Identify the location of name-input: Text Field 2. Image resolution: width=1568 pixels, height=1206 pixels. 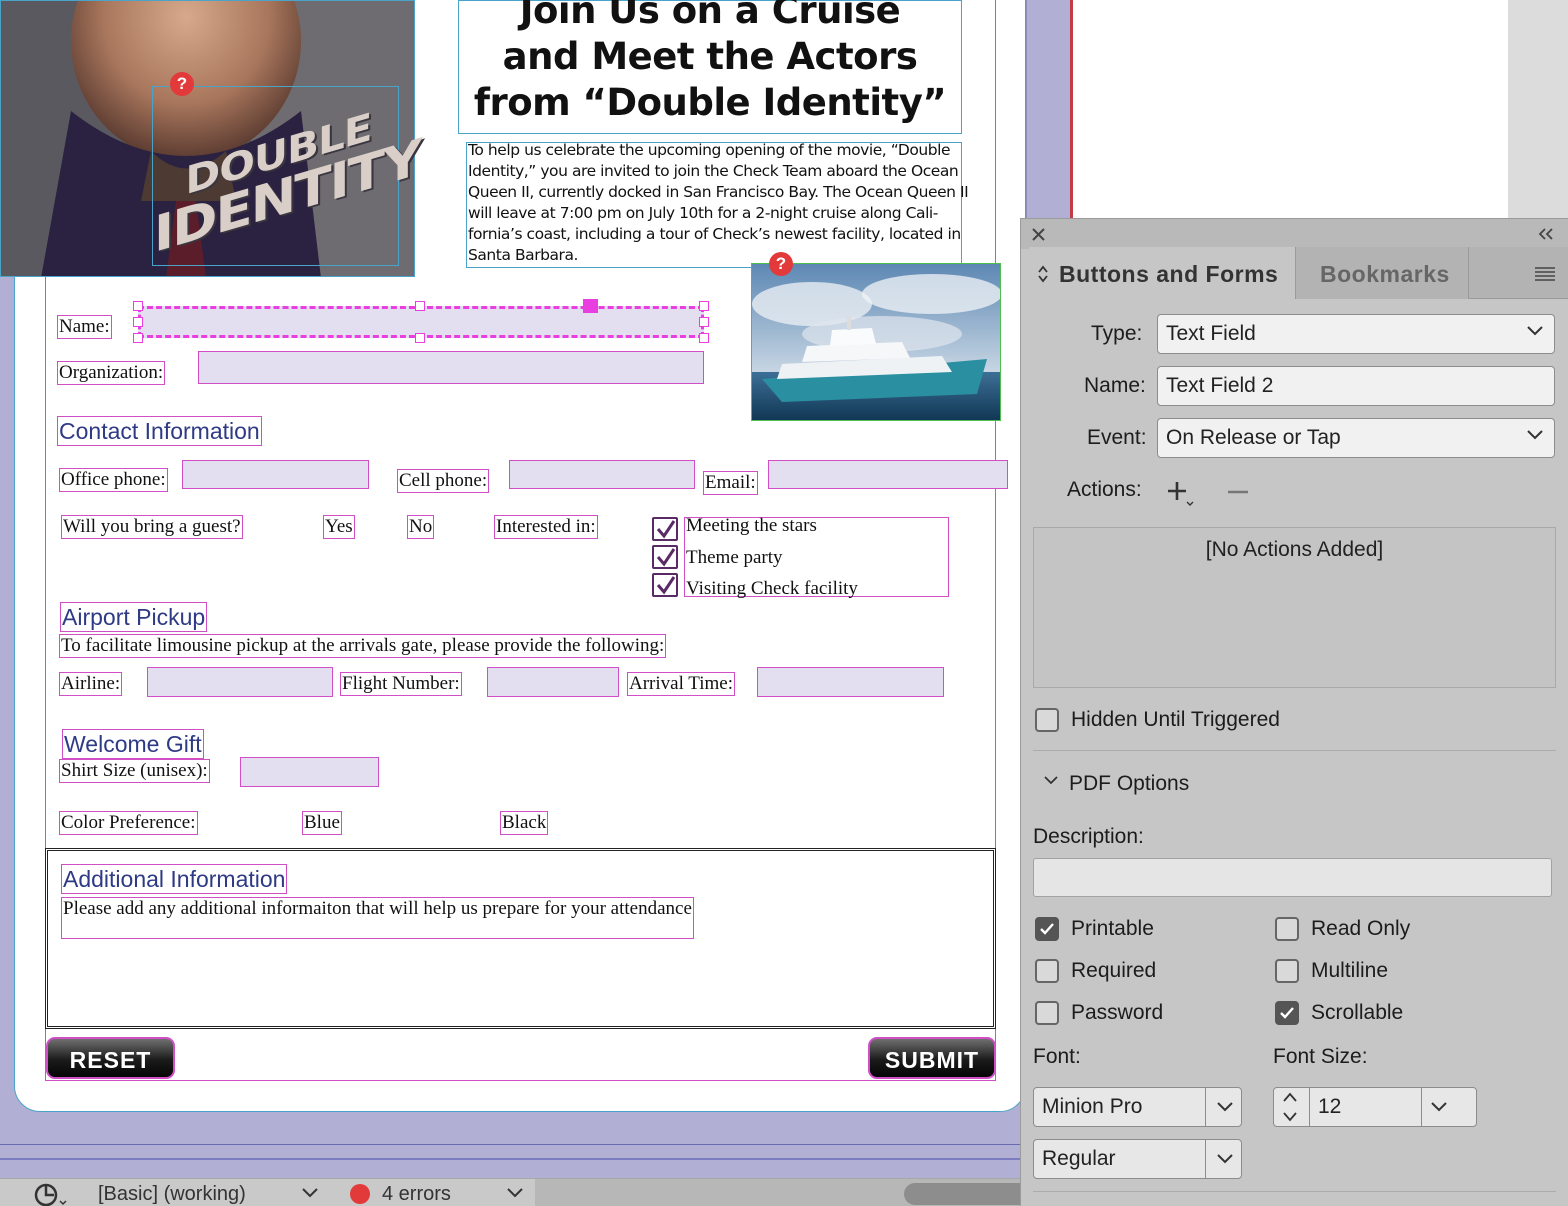
(1356, 386).